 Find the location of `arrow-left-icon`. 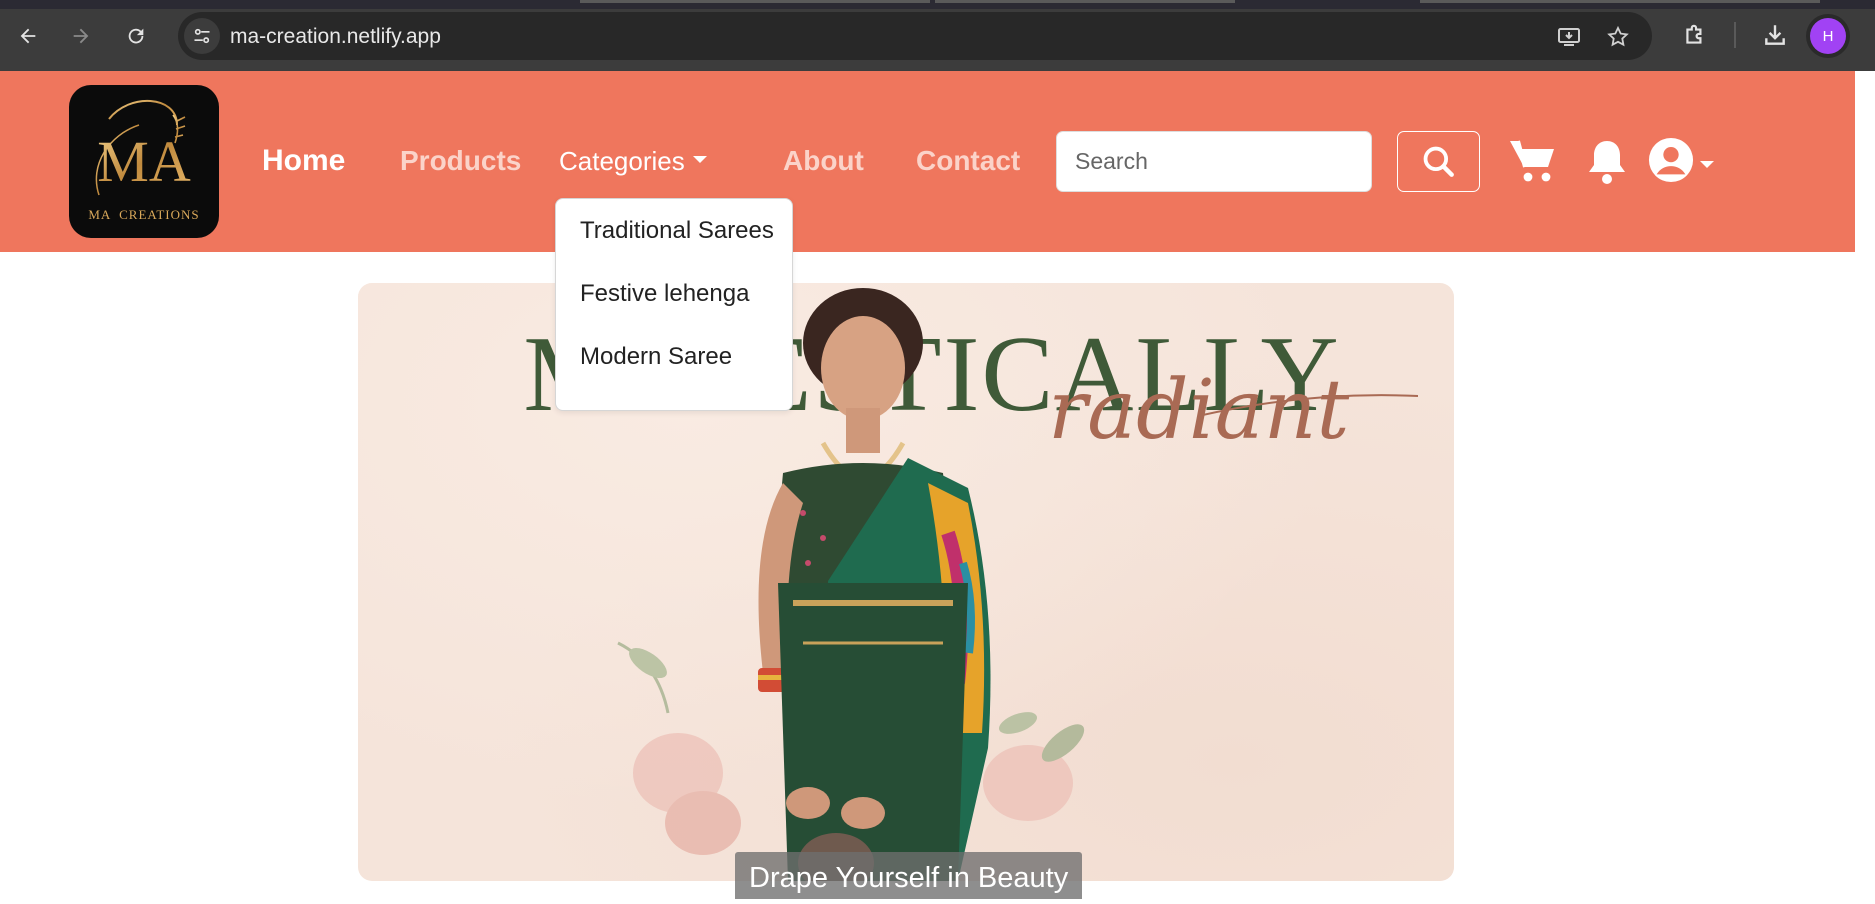

arrow-left-icon is located at coordinates (28, 36).